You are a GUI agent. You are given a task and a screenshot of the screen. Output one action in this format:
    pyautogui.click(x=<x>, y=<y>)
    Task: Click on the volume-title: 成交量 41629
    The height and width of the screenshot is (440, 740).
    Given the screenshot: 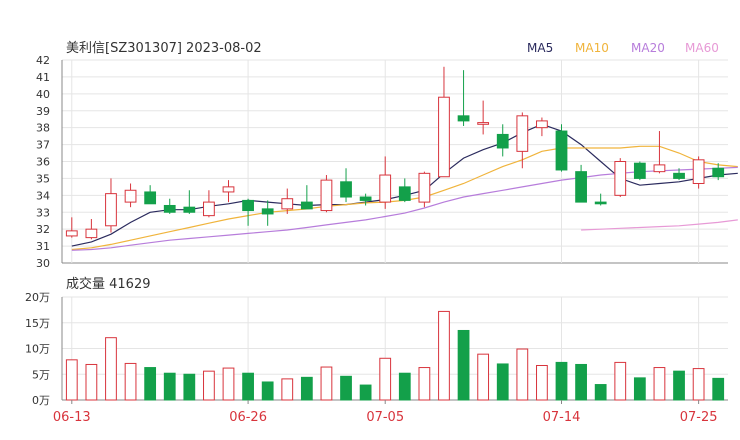 What is the action you would take?
    pyautogui.click(x=108, y=284)
    